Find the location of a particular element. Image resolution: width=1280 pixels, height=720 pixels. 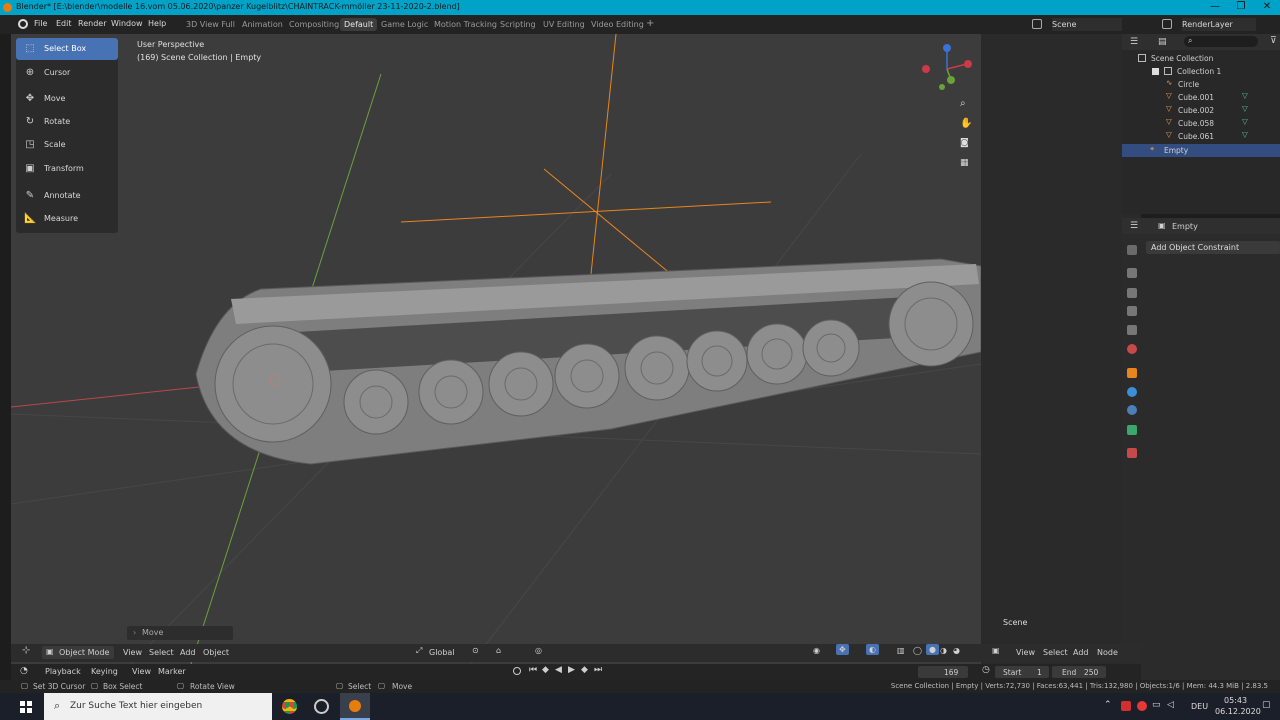

tool-properties-icon is located at coordinates (1132, 250).